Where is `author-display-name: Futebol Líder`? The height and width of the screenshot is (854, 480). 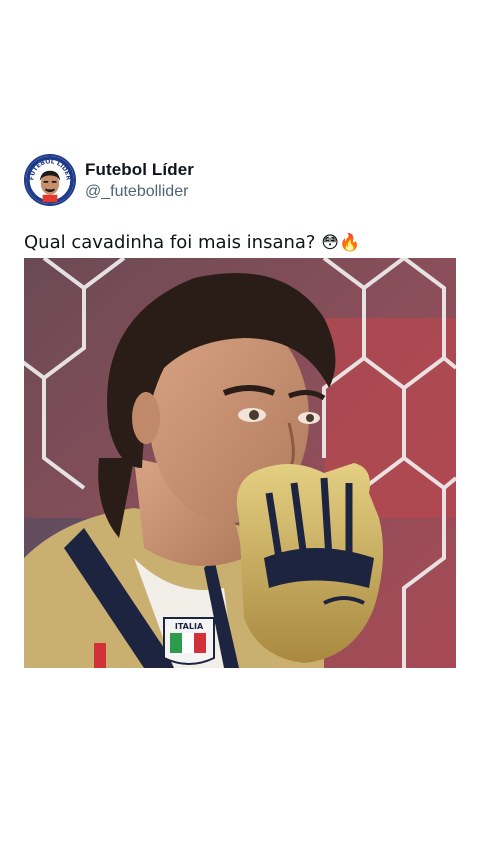 author-display-name: Futebol Líder is located at coordinates (139, 170).